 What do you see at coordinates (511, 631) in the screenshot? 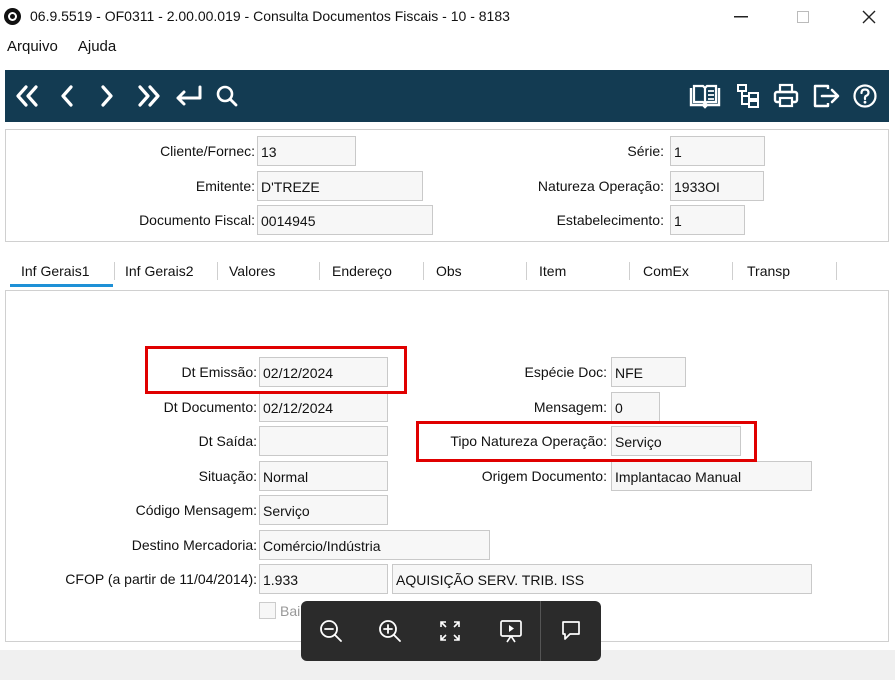
I see `slideshow-icon` at bounding box center [511, 631].